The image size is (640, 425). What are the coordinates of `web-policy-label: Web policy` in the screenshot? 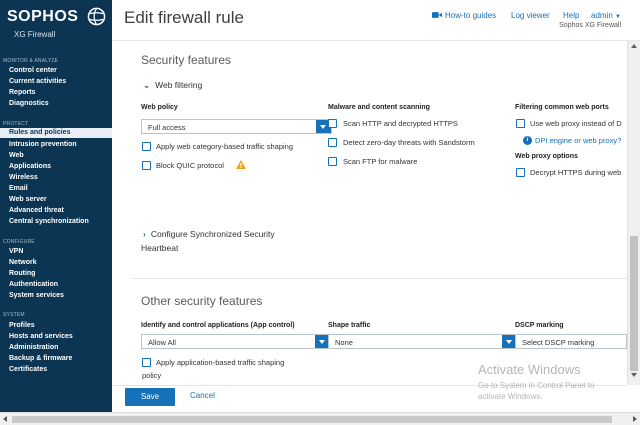 It's located at (159, 107).